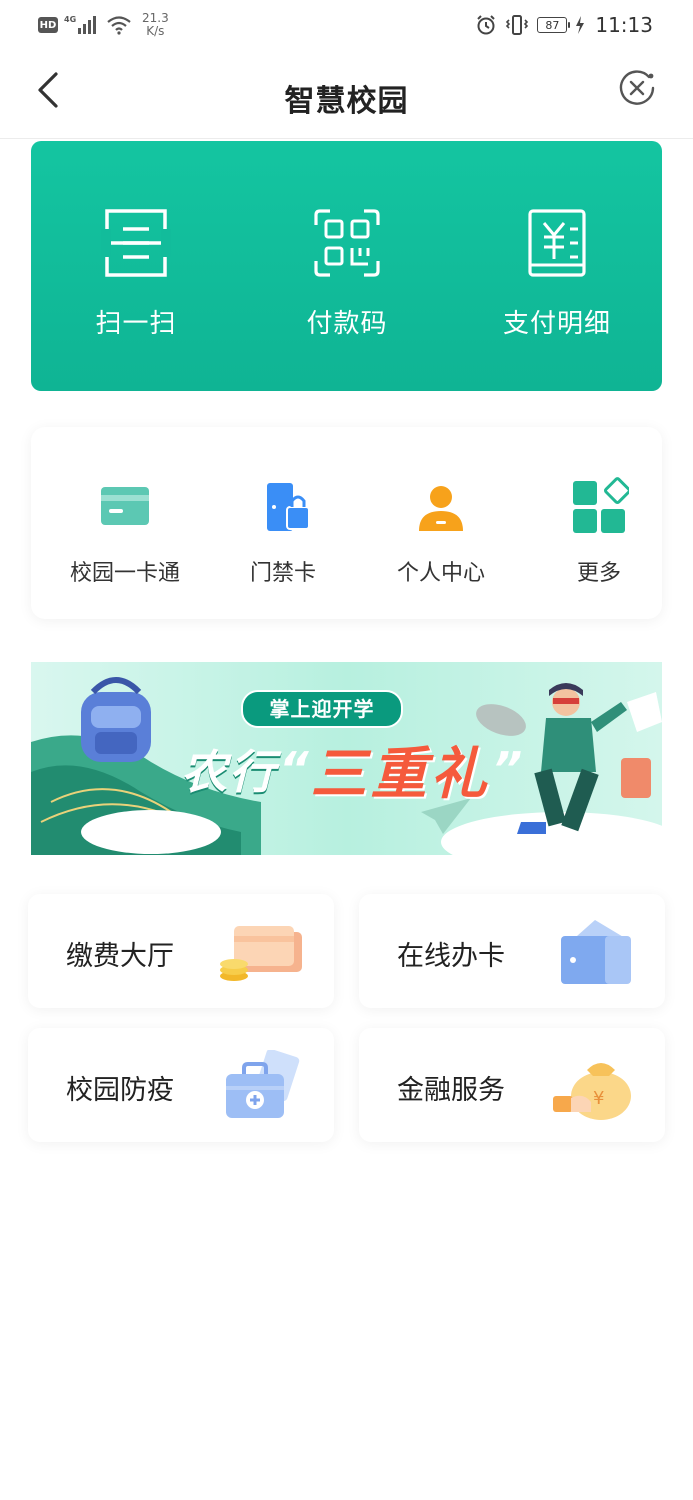 The width and height of the screenshot is (693, 1500). Describe the element at coordinates (294, 769) in the screenshot. I see `banner-quote-open: “` at that location.